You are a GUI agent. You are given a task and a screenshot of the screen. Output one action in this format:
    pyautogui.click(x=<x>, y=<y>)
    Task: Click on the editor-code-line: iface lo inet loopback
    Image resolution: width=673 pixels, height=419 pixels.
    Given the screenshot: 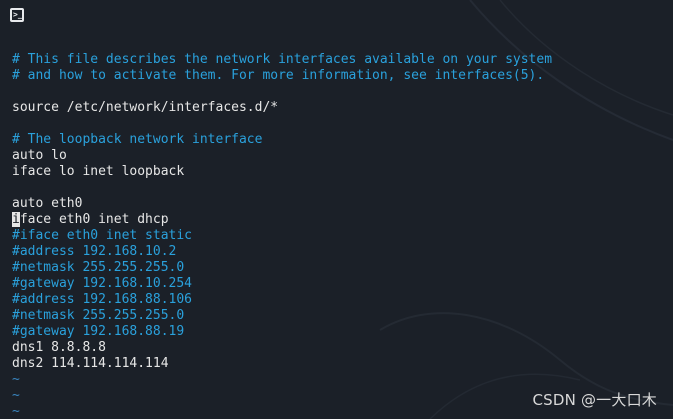 What is the action you would take?
    pyautogui.click(x=98, y=171)
    